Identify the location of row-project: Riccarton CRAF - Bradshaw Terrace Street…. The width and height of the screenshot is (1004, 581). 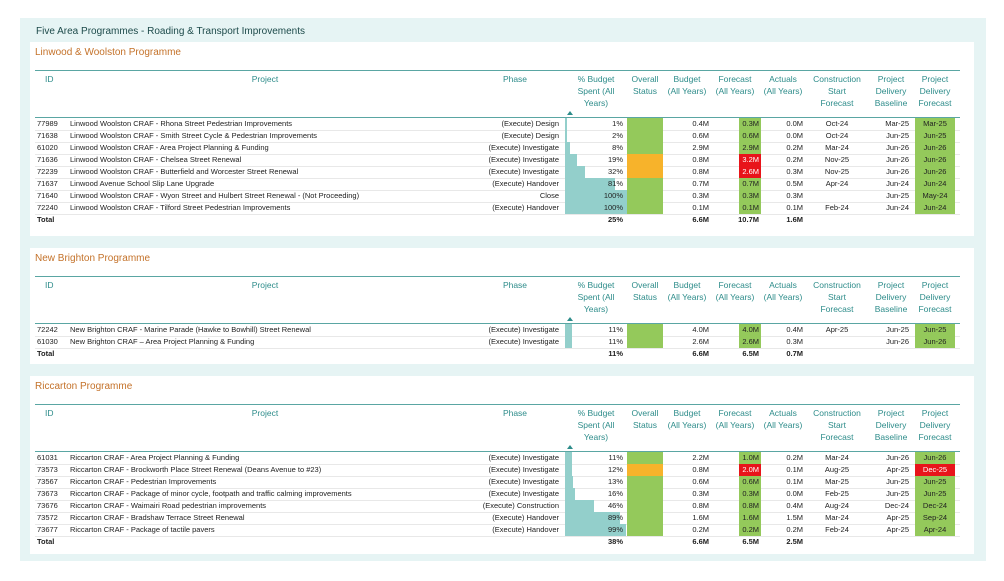
(157, 517).